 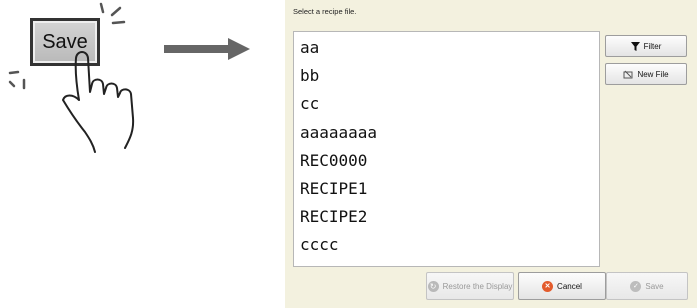 I want to click on list-item: RECIPE1, so click(x=446, y=189).